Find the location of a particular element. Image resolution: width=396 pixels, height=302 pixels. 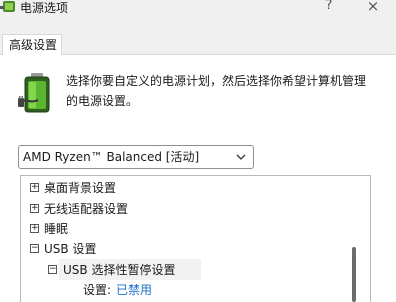

power-plan-selected-value: AMD Ryzen™ Balanced [活动] is located at coordinates (111, 157).